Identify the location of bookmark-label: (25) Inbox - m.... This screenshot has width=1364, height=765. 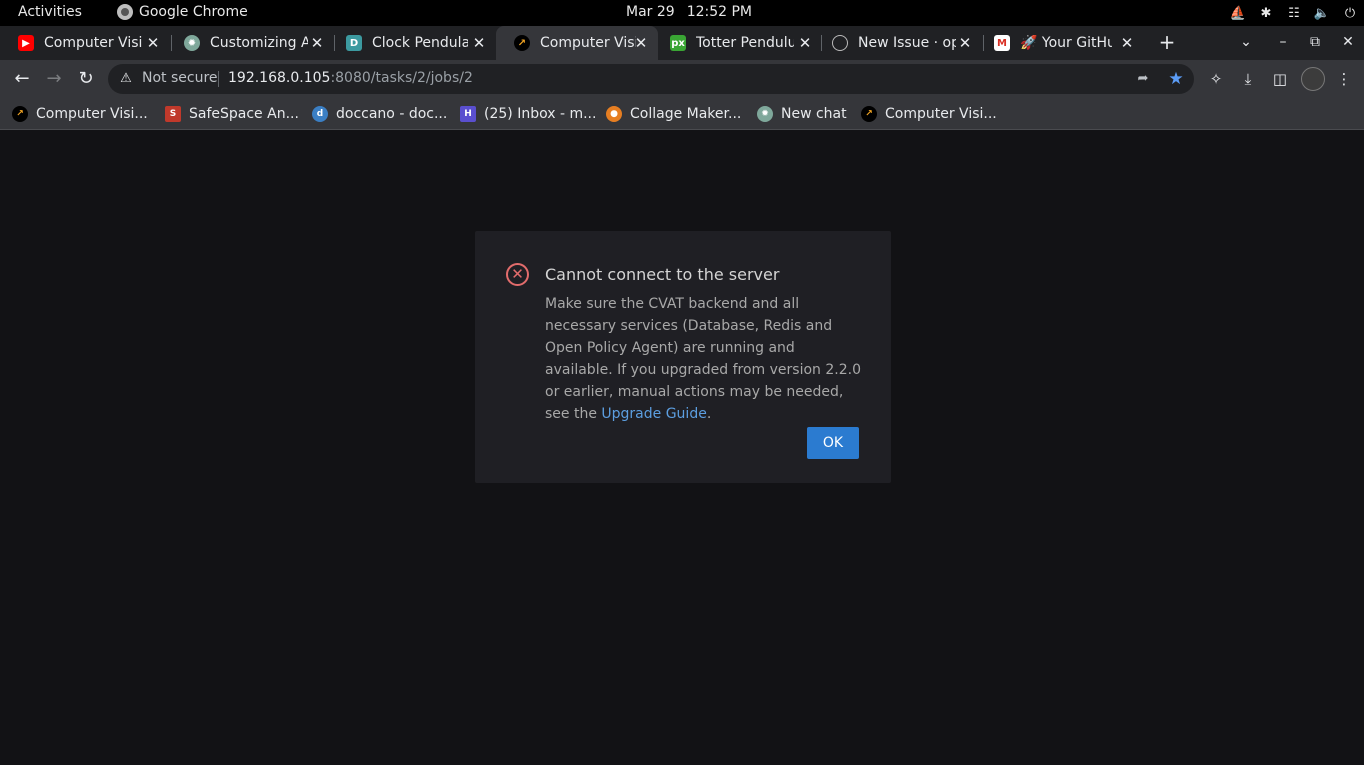
(540, 114).